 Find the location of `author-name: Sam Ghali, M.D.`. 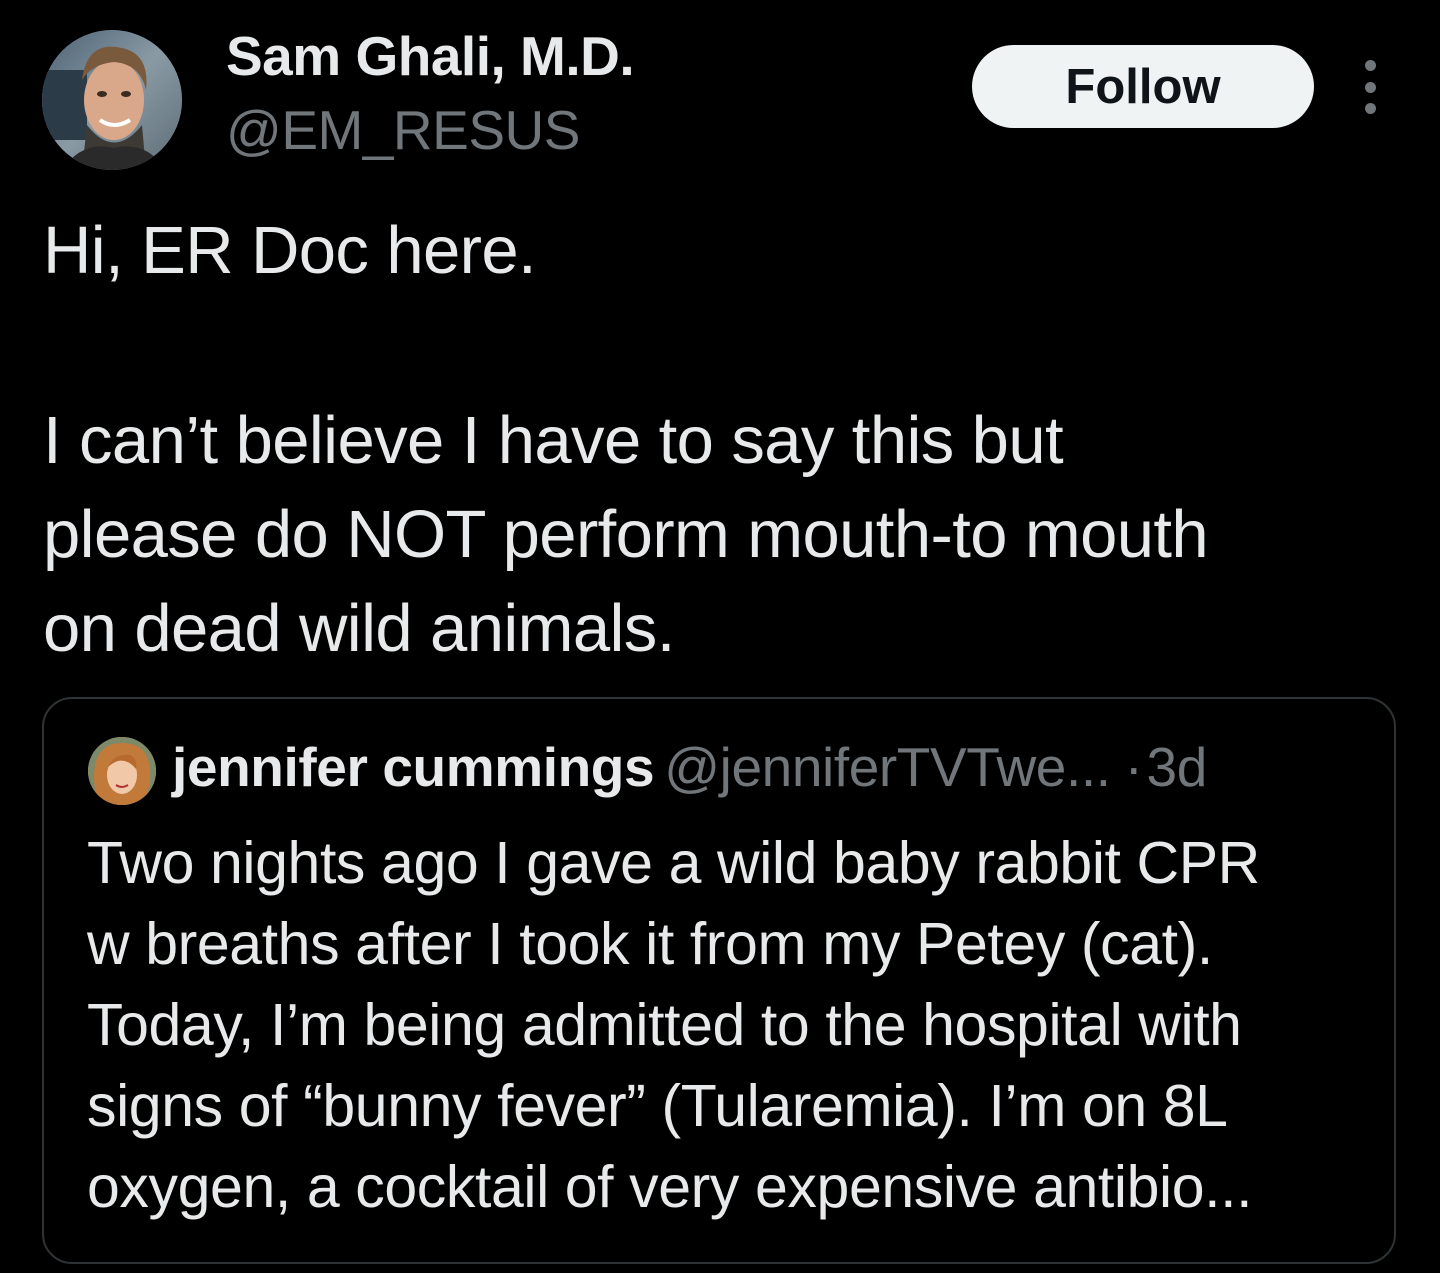

author-name: Sam Ghali, M.D. is located at coordinates (430, 56).